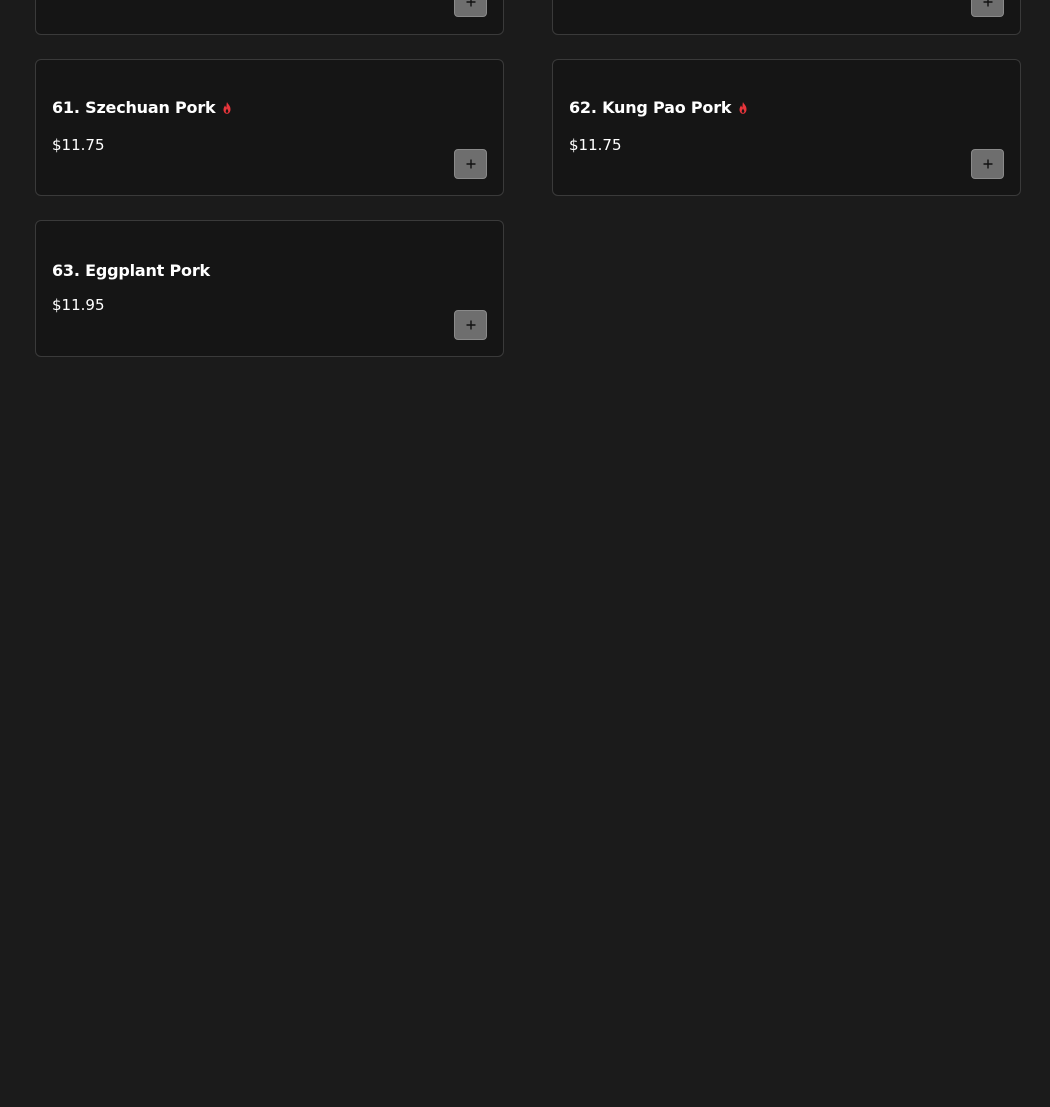  I want to click on menu-item-price: $11.95, so click(78, 305).